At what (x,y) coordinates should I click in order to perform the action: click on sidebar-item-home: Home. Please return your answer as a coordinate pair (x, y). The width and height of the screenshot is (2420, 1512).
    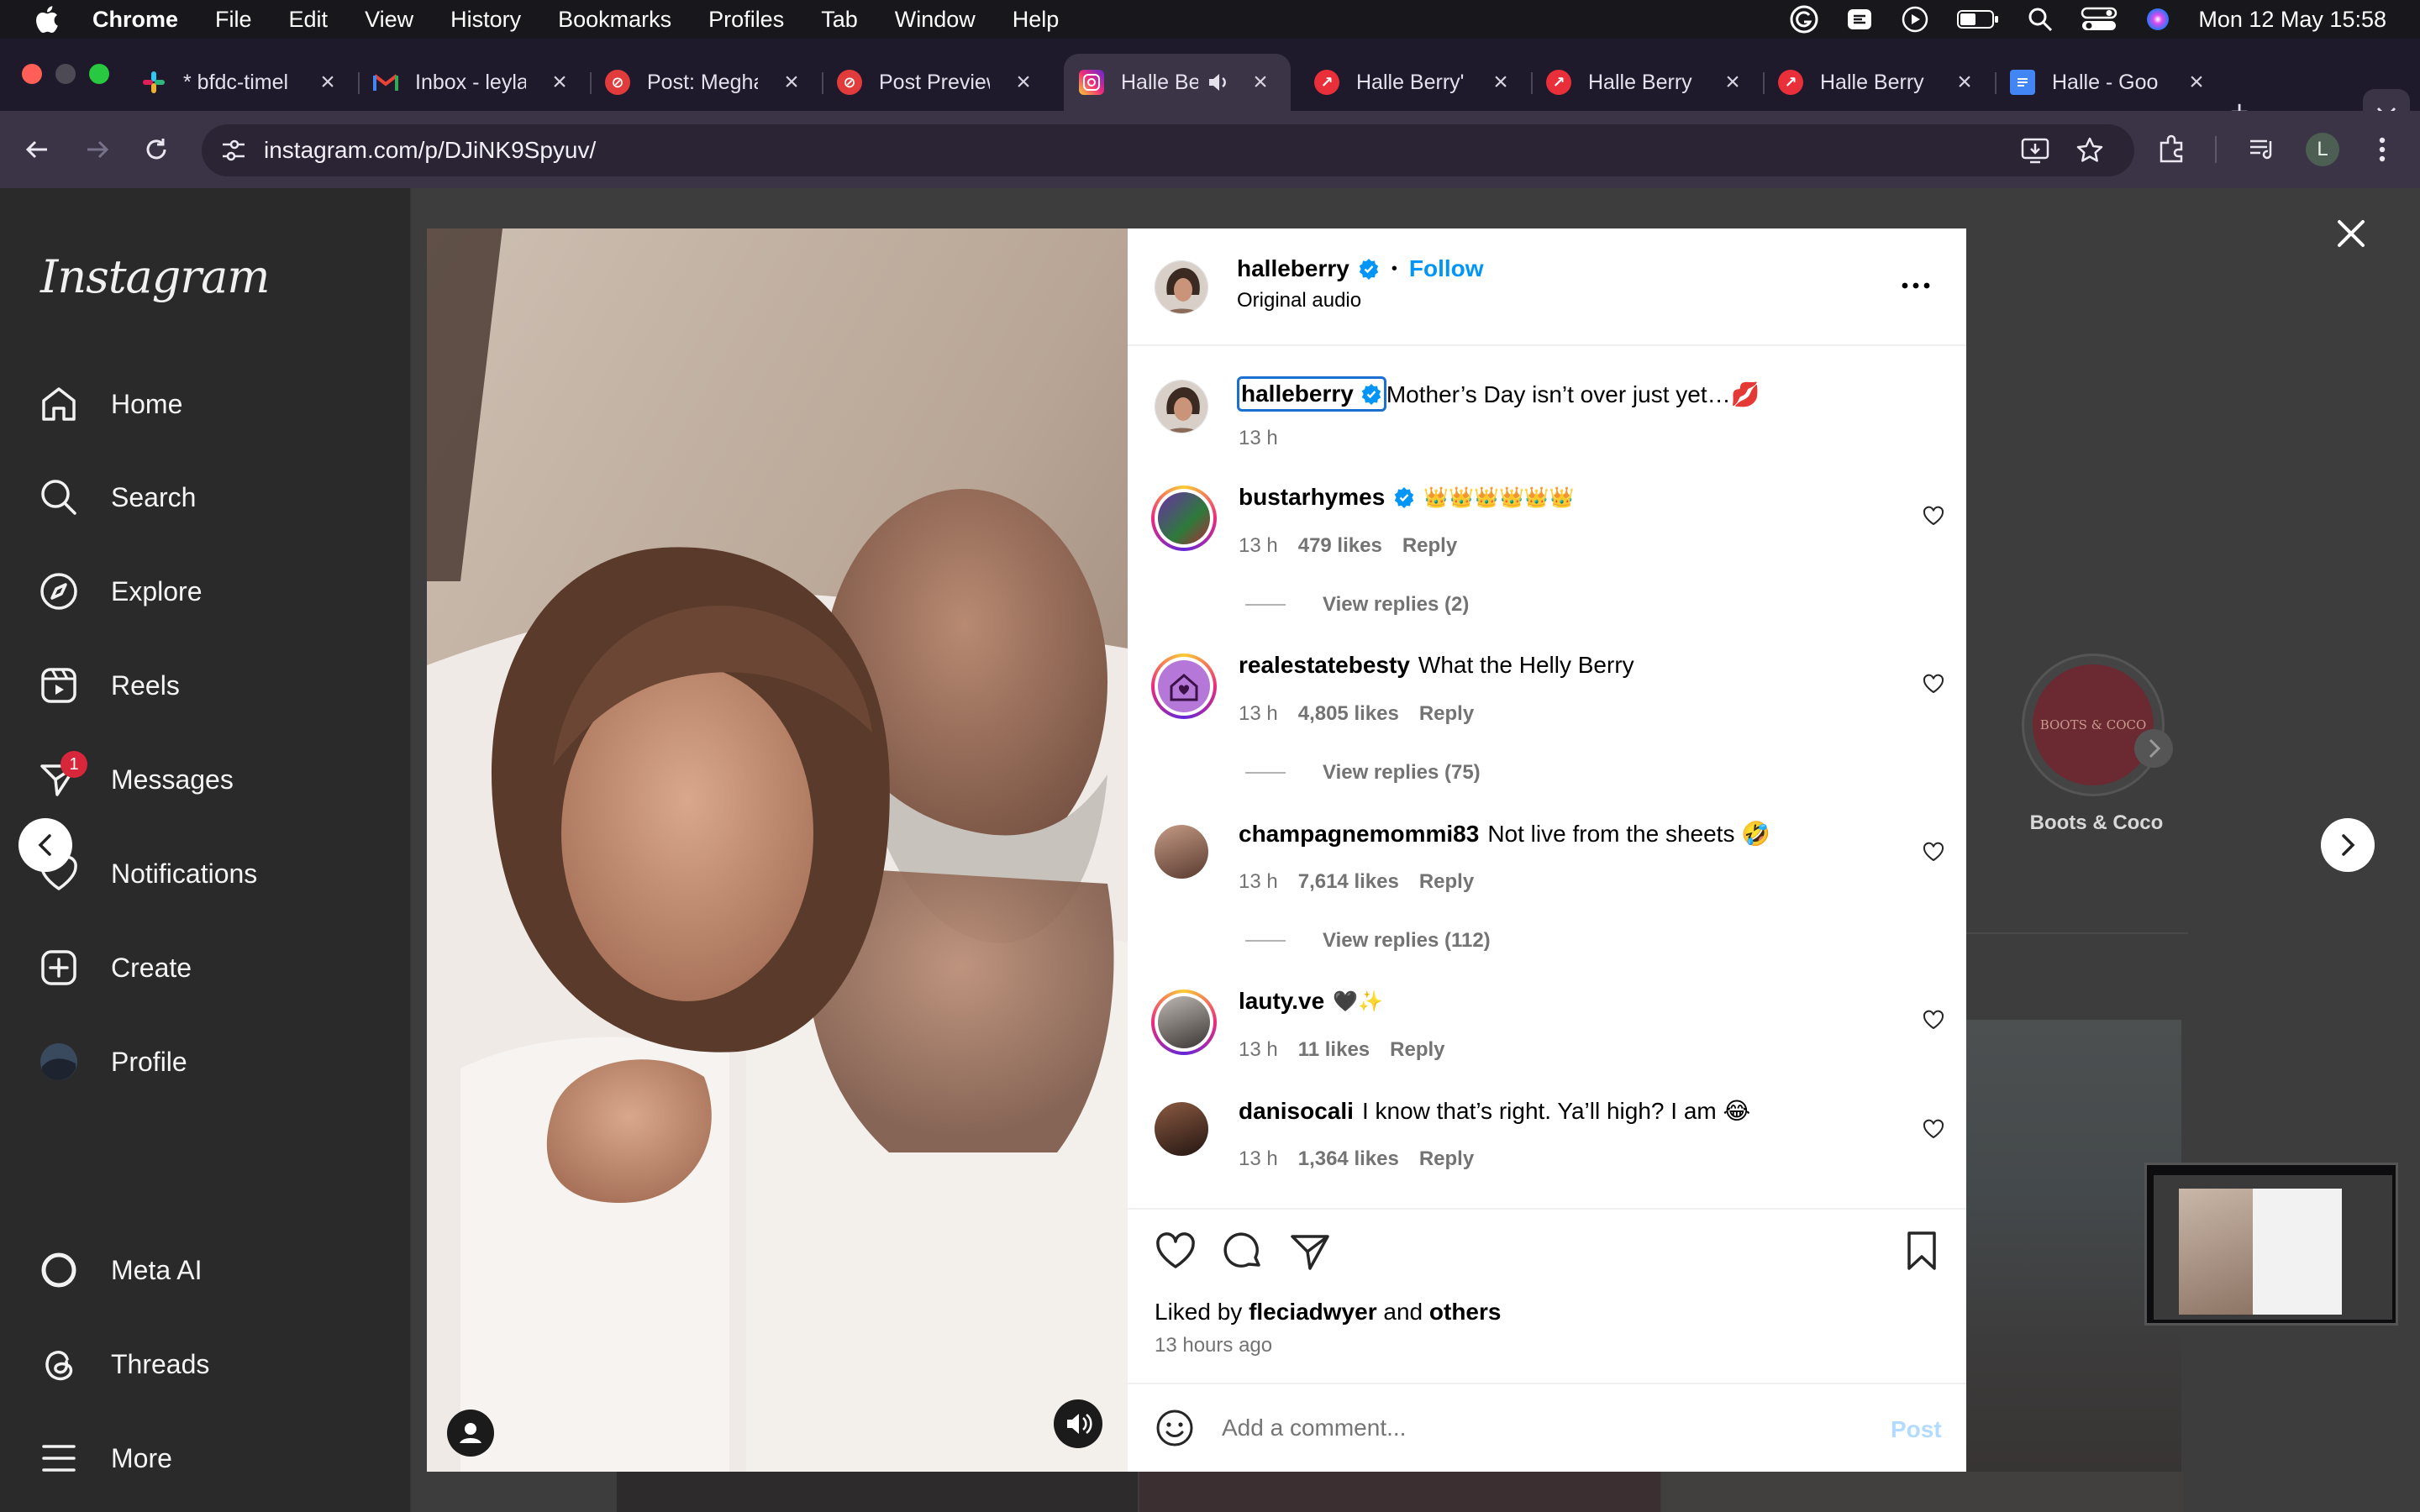
    Looking at the image, I should click on (109, 404).